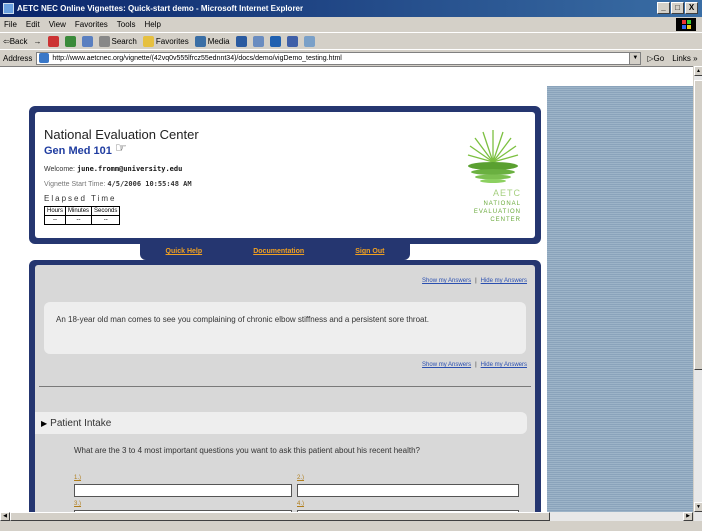  Describe the element at coordinates (81, 423) in the screenshot. I see `patient-intake-title: Patient Intake` at that location.